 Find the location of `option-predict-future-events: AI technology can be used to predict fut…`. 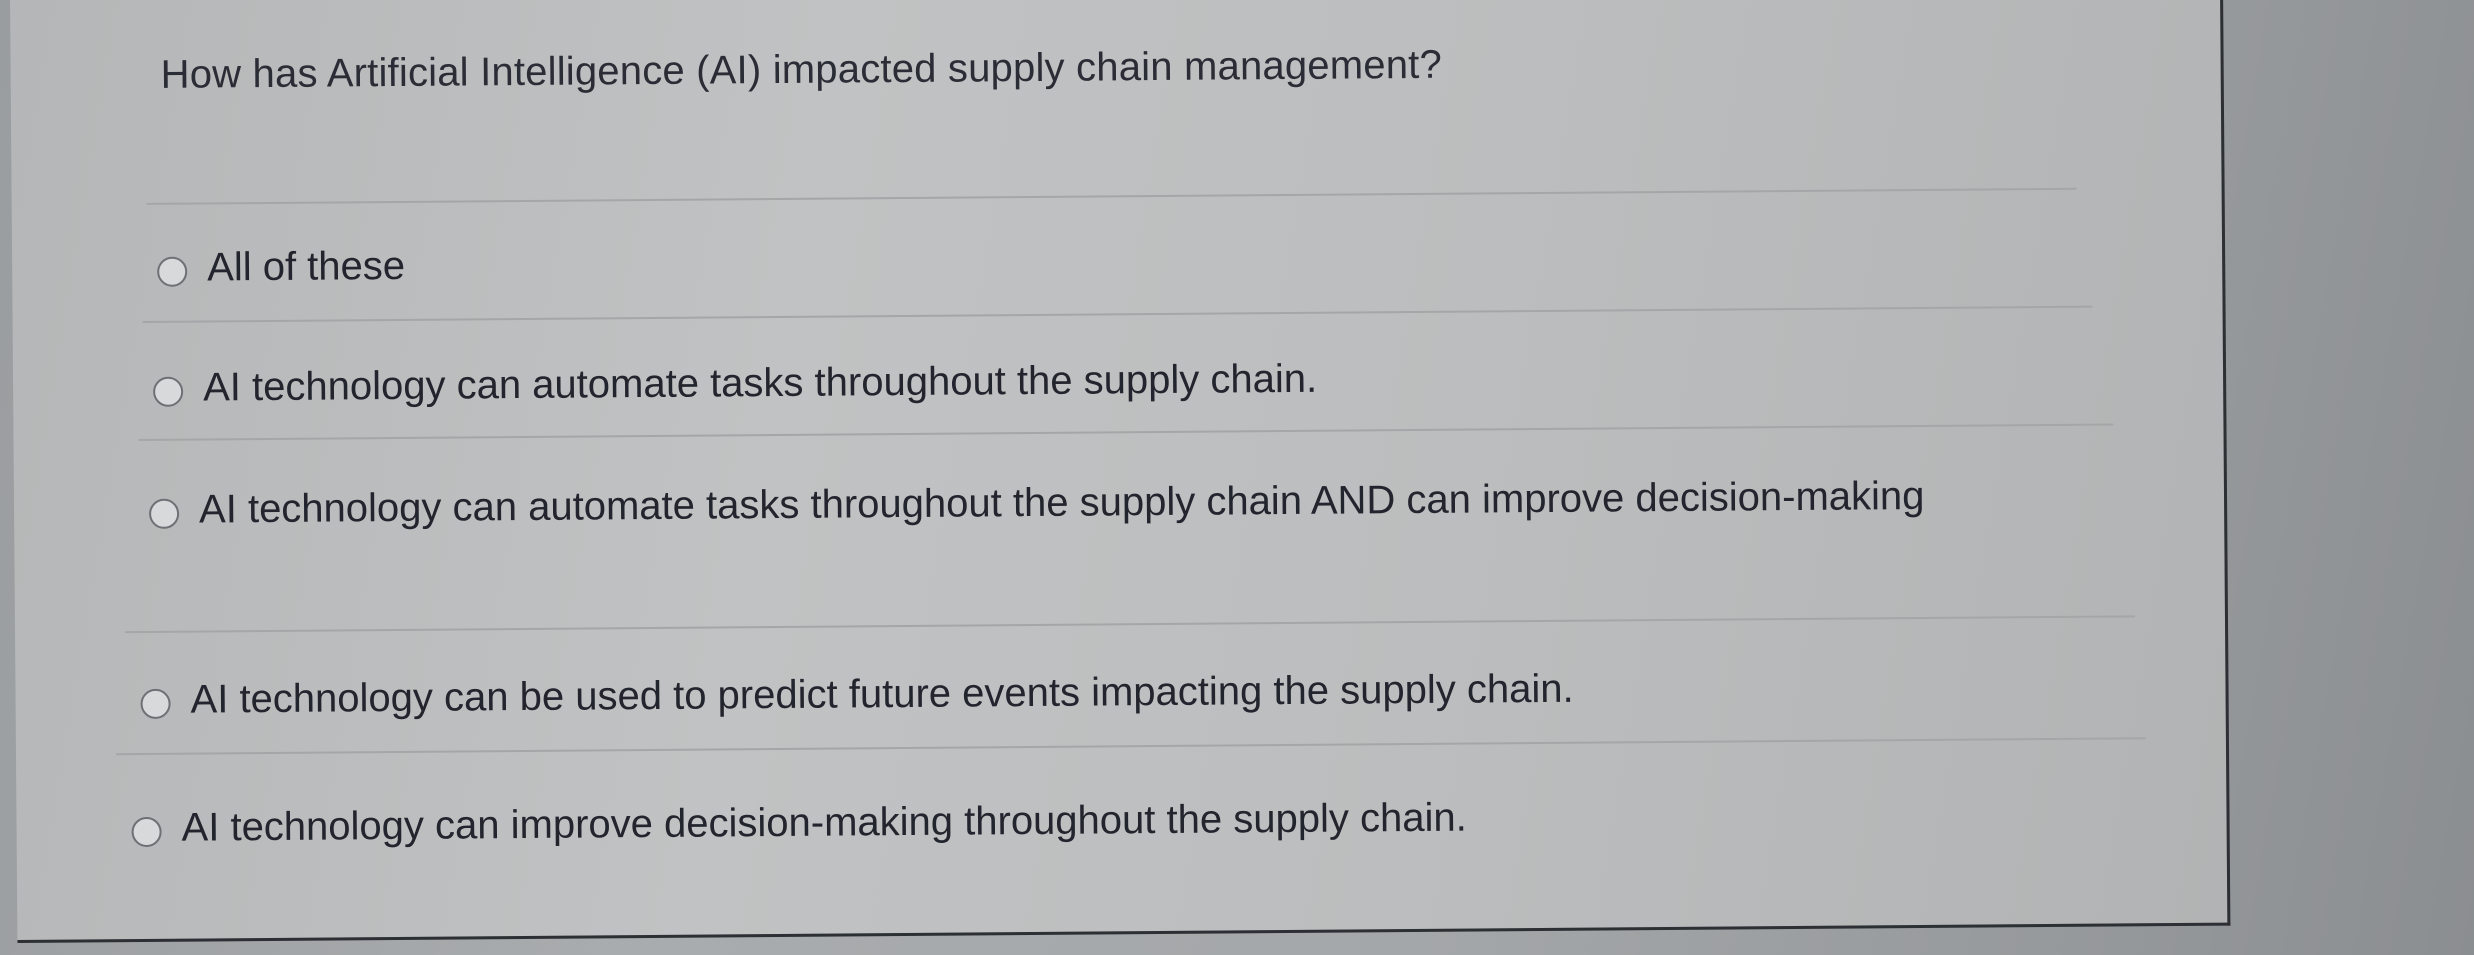

option-predict-future-events: AI technology can be used to predict fut… is located at coordinates (857, 700).